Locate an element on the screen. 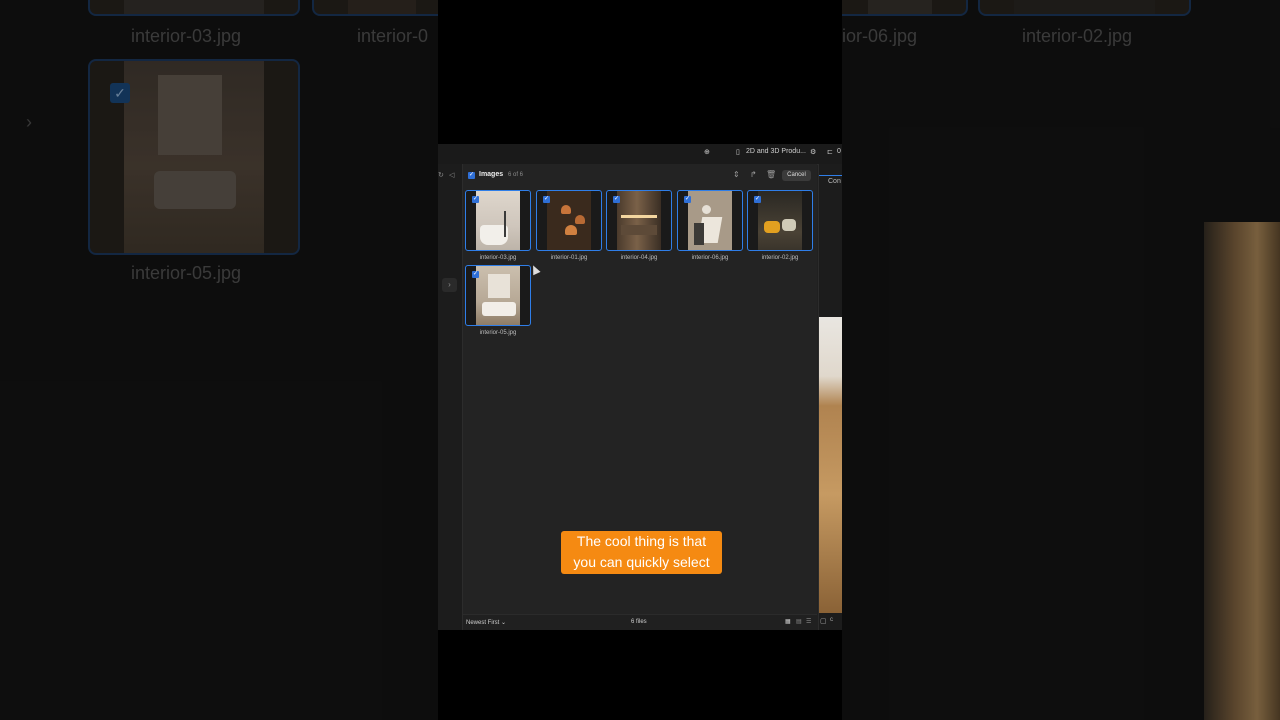  folder-icon: ⊏ is located at coordinates (830, 152).